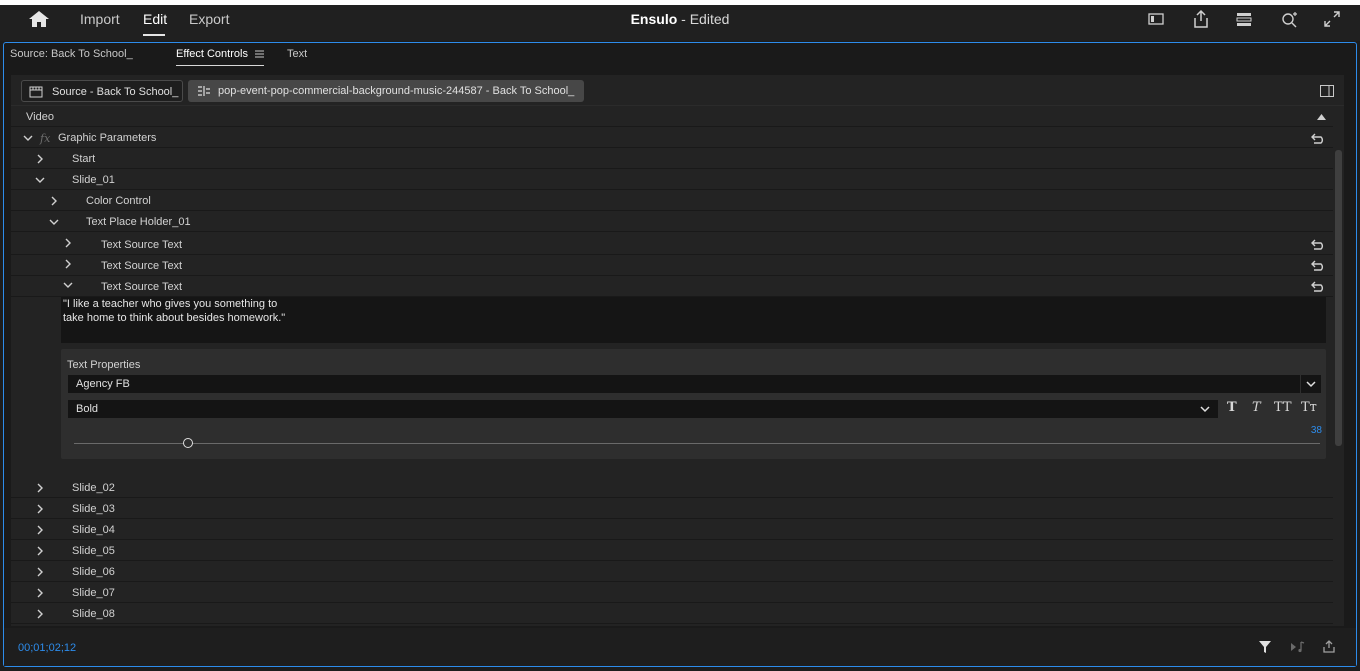 The height and width of the screenshot is (671, 1360). Describe the element at coordinates (87, 409) in the screenshot. I see `font-style-value: Bold` at that location.